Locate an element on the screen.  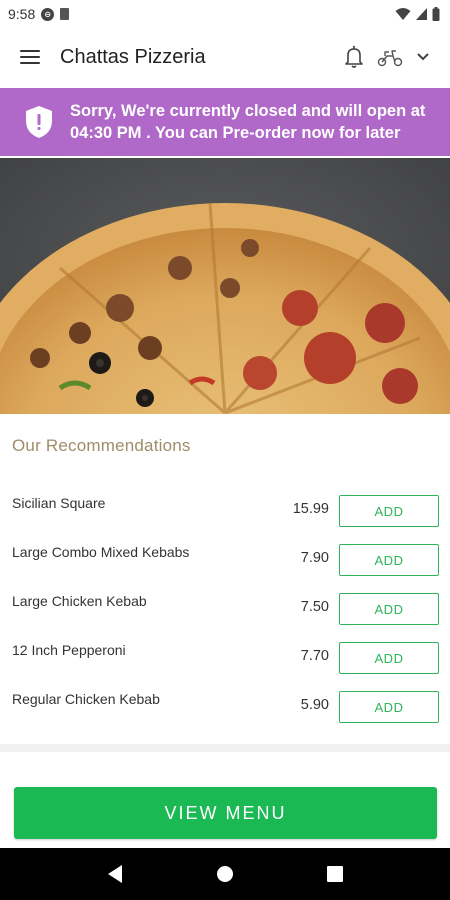
item-name: Large Combo Mixed Kebabs is located at coordinates (101, 552).